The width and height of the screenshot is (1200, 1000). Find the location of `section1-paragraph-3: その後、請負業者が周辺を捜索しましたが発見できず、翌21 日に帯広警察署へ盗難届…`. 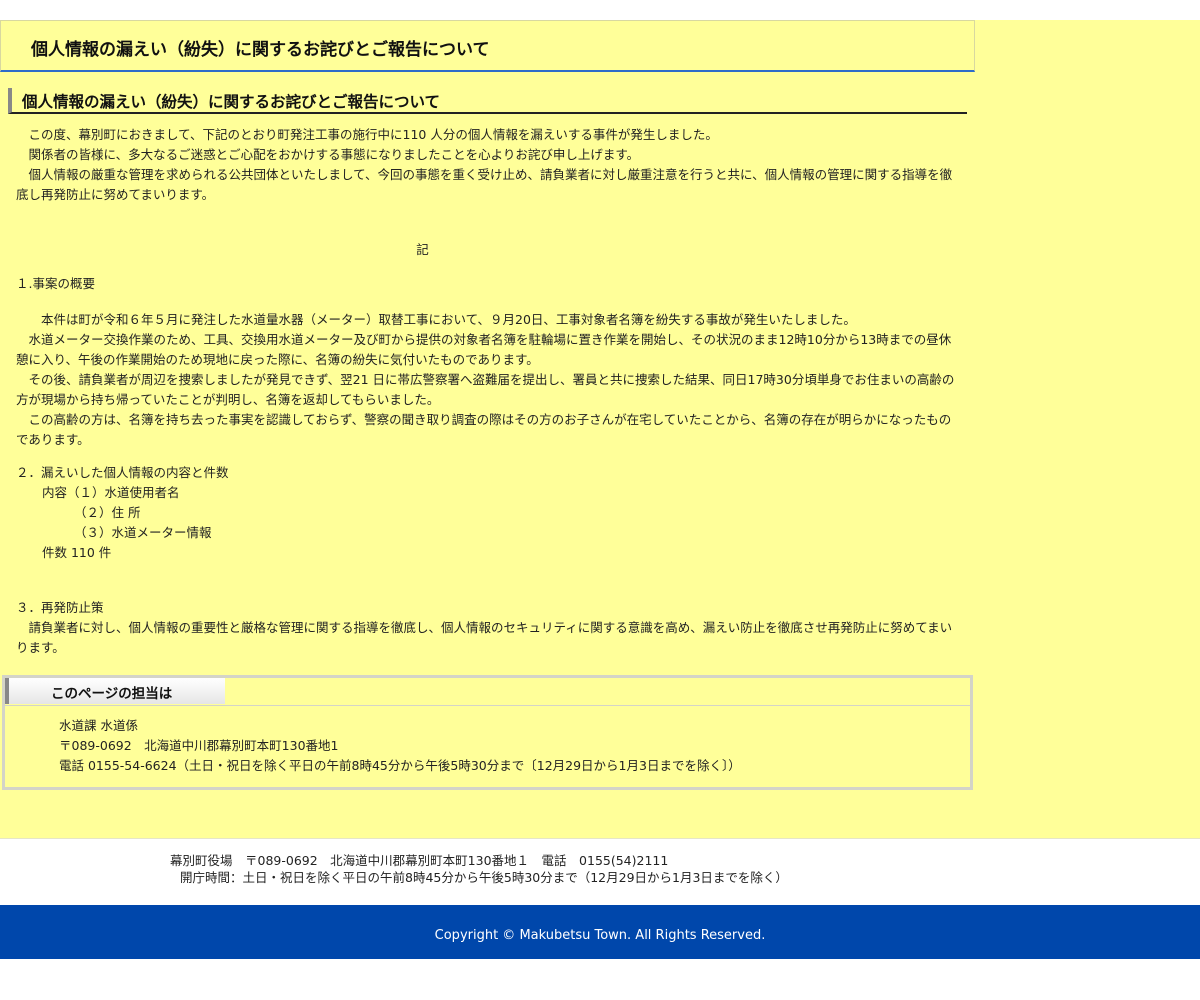

section1-paragraph-3: その後、請負業者が周辺を捜索しましたが発見できず、翌21 日に帯広警察署へ盗難届… is located at coordinates (485, 389).